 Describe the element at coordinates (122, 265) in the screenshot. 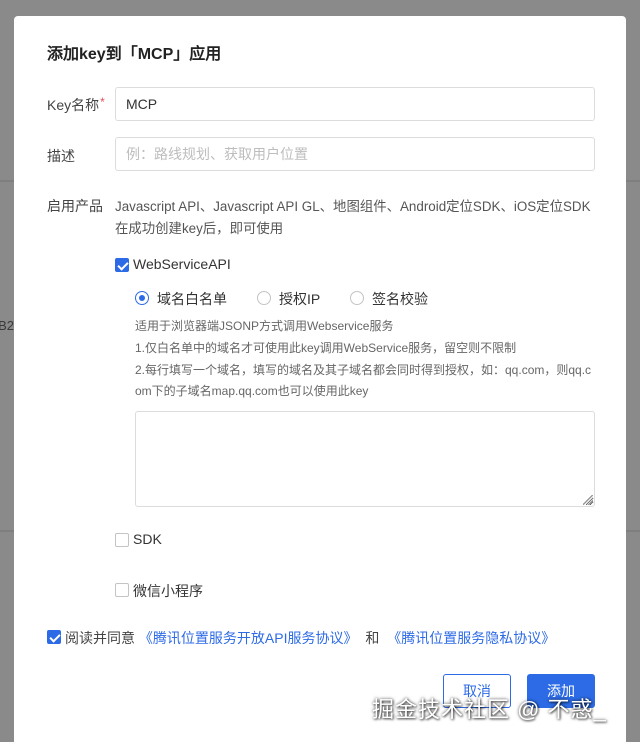

I see `webservice-checkbox` at that location.